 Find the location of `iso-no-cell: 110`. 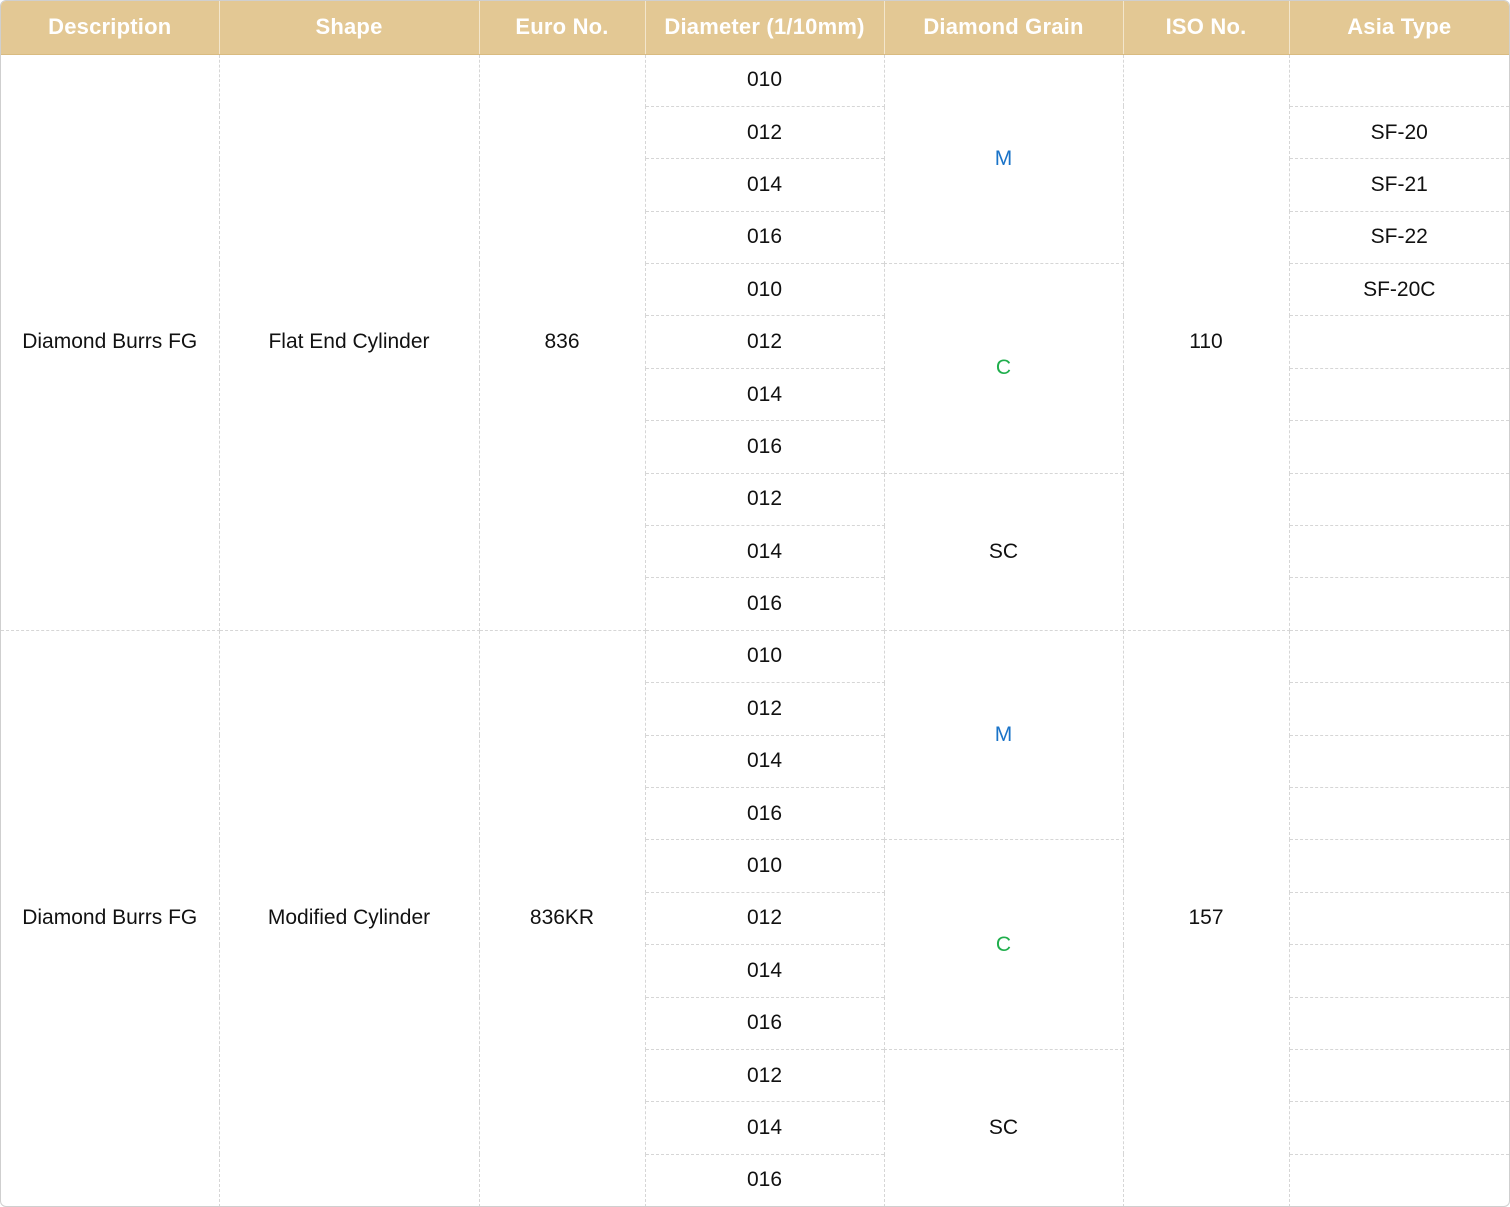

iso-no-cell: 110 is located at coordinates (1206, 342).